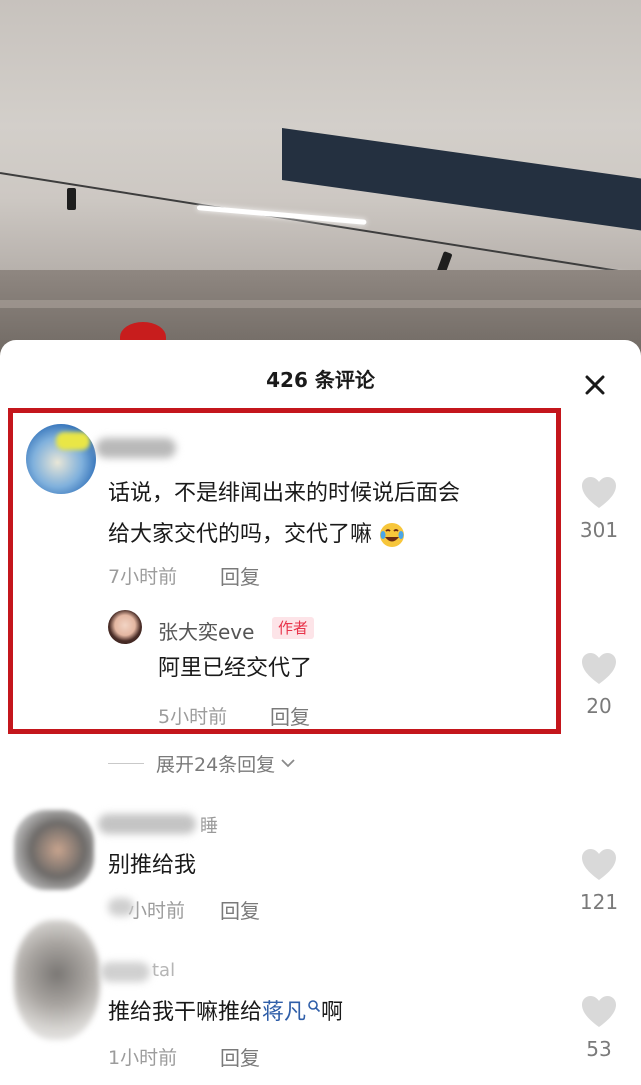  Describe the element at coordinates (599, 1049) in the screenshot. I see `like-count: 53` at that location.